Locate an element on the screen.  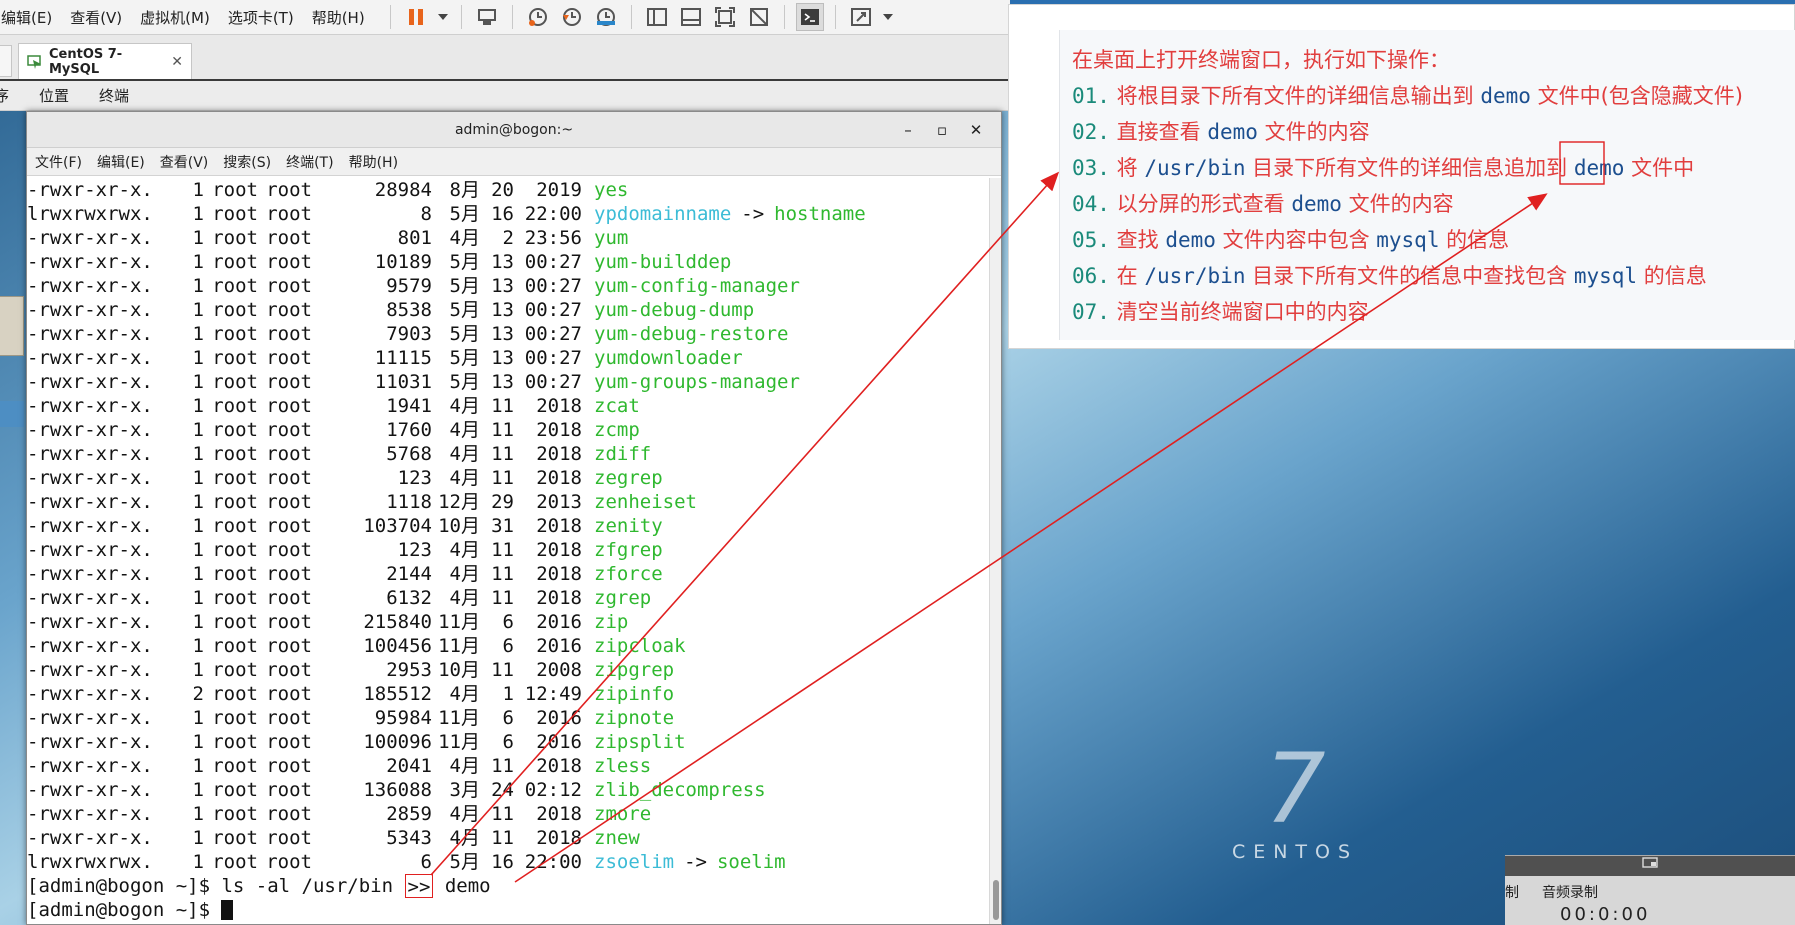
vm-menu-edit: 编辑(E) is located at coordinates (30, 17).